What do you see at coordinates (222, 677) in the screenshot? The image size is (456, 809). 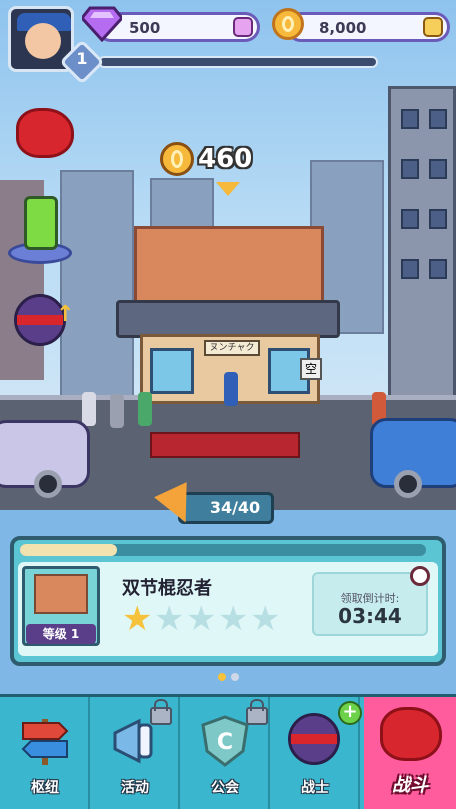 I see `page-dot-active` at bounding box center [222, 677].